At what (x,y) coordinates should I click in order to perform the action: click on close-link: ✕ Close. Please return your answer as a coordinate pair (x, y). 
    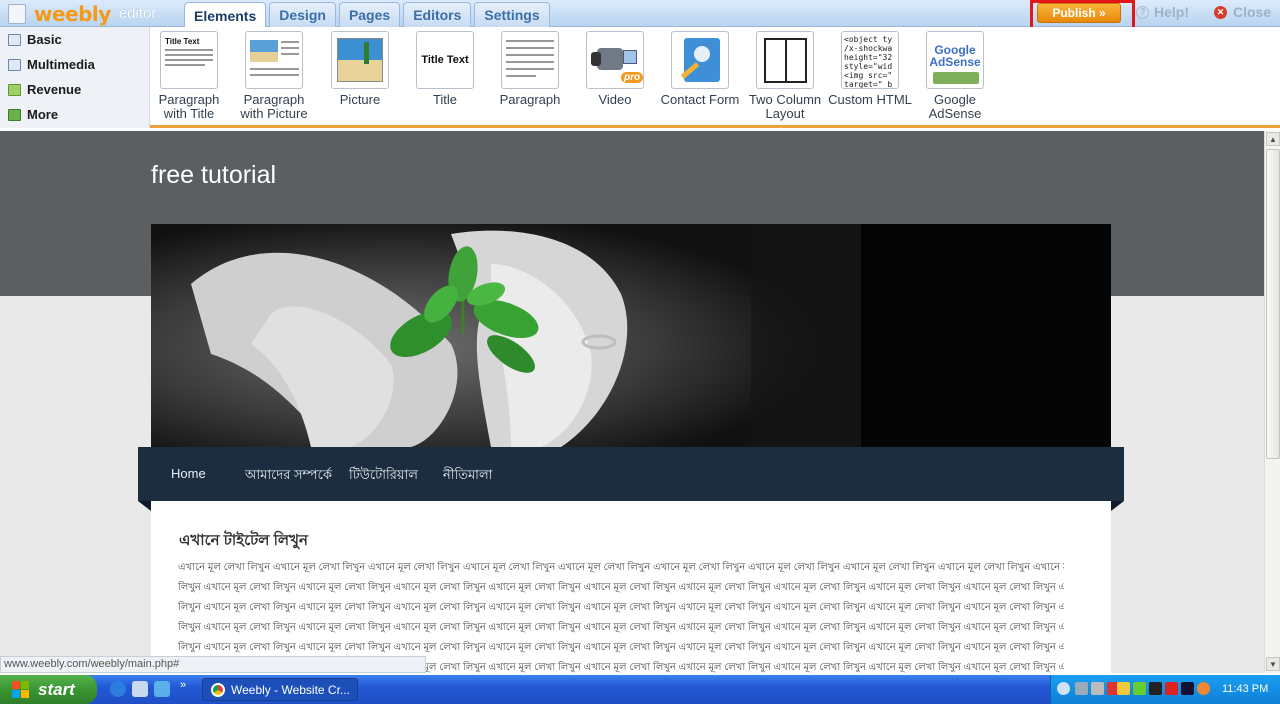
    Looking at the image, I should click on (1242, 12).